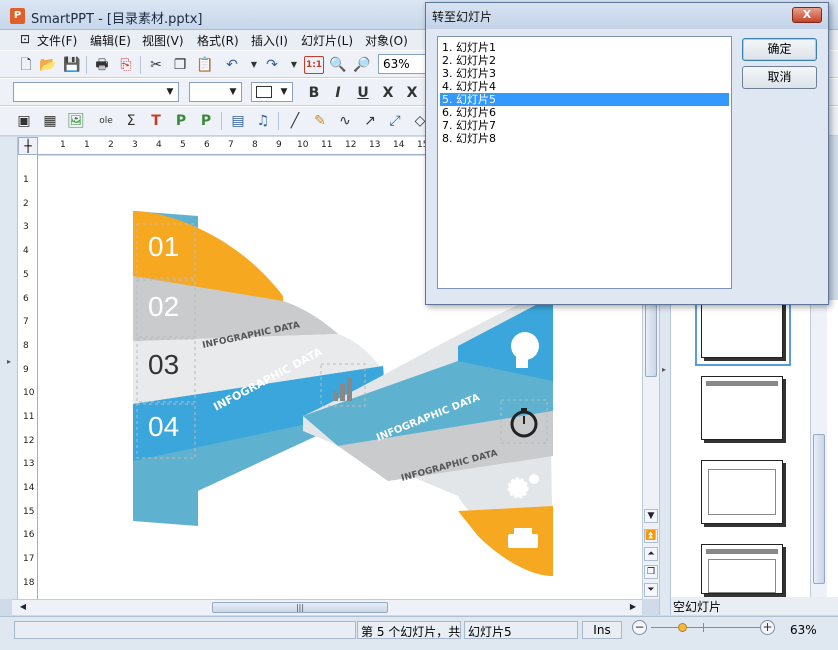  I want to click on ruler-tick: 5, so click(183, 145).